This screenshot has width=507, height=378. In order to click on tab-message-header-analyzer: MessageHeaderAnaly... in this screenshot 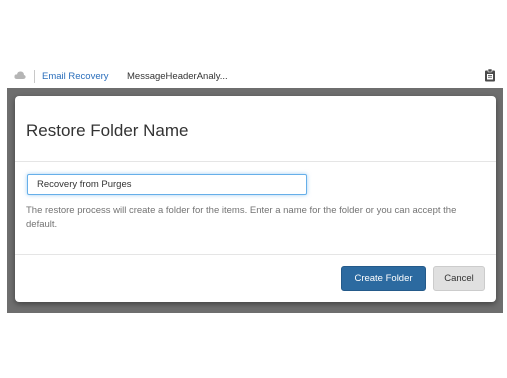, I will do `click(177, 76)`.